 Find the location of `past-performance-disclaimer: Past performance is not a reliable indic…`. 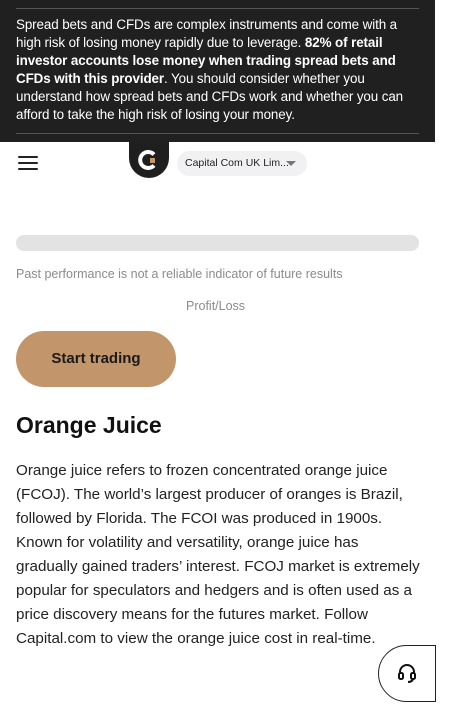

past-performance-disclaimer: Past performance is not a reliable indic… is located at coordinates (179, 274).